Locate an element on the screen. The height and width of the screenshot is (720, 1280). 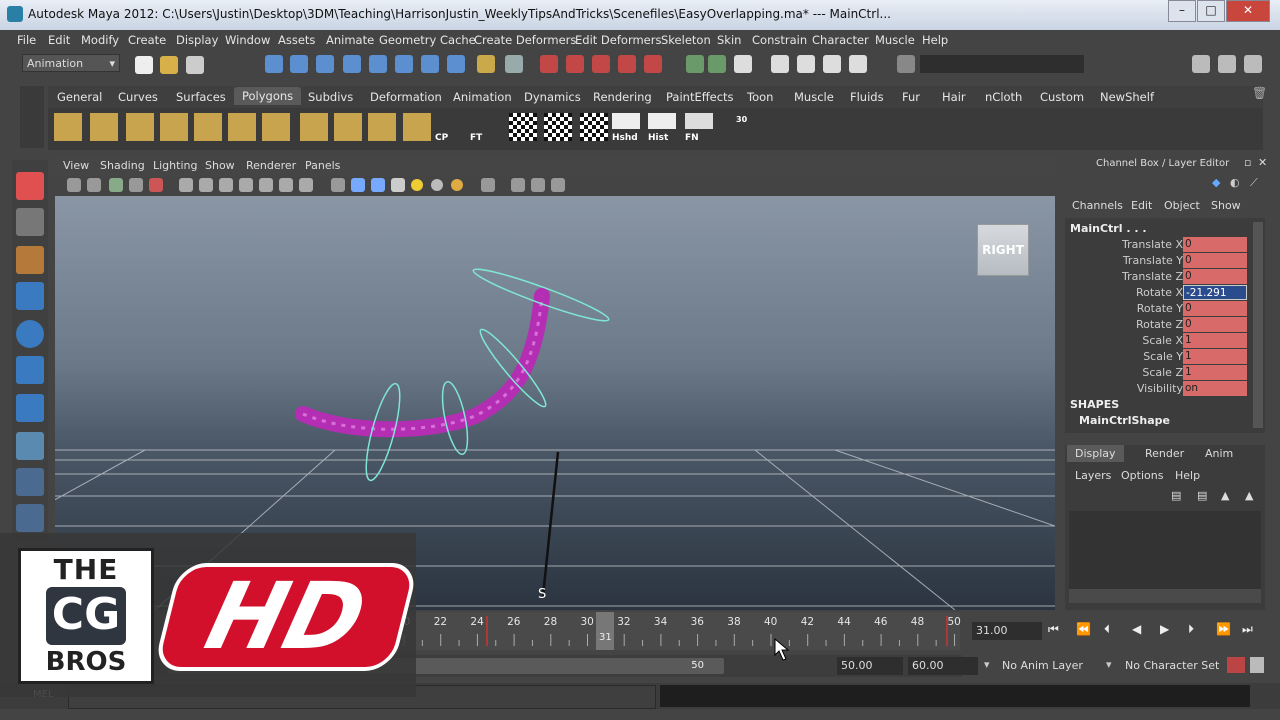
minimize-button: – is located at coordinates (1182, 11).